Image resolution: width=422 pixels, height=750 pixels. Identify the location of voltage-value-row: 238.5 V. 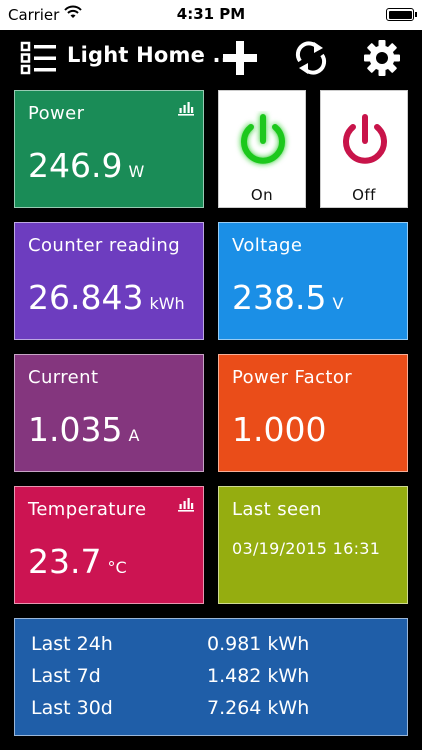
(287, 297).